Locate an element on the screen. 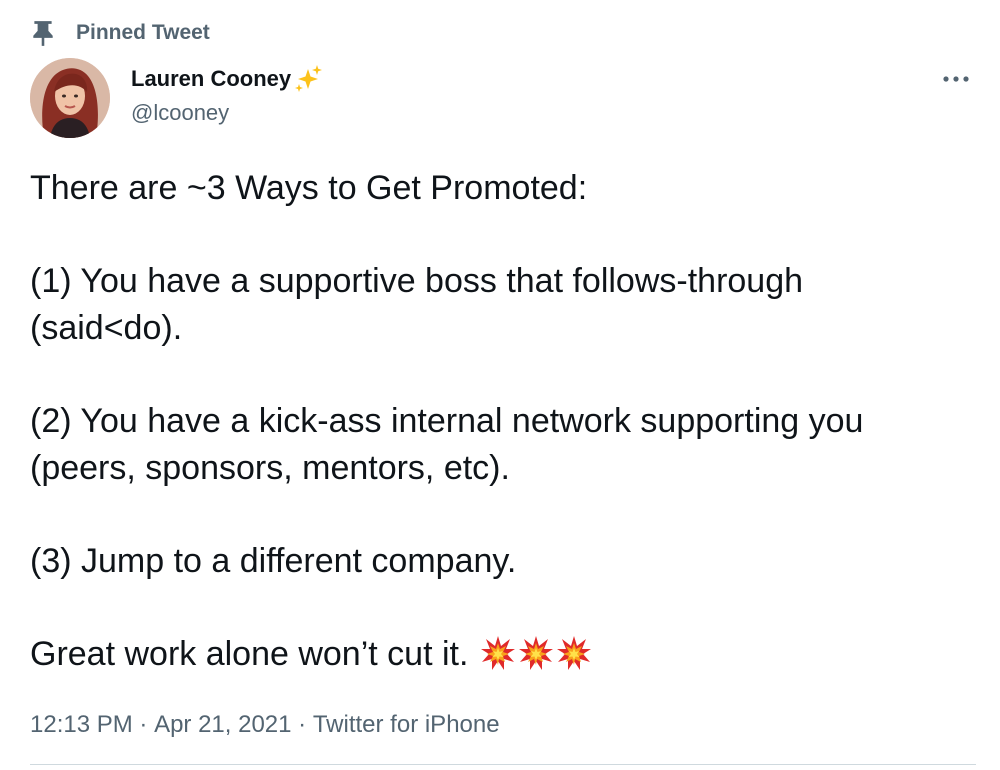 The width and height of the screenshot is (1000, 770). tweet-line: (3) Jump to a different company. is located at coordinates (273, 561).